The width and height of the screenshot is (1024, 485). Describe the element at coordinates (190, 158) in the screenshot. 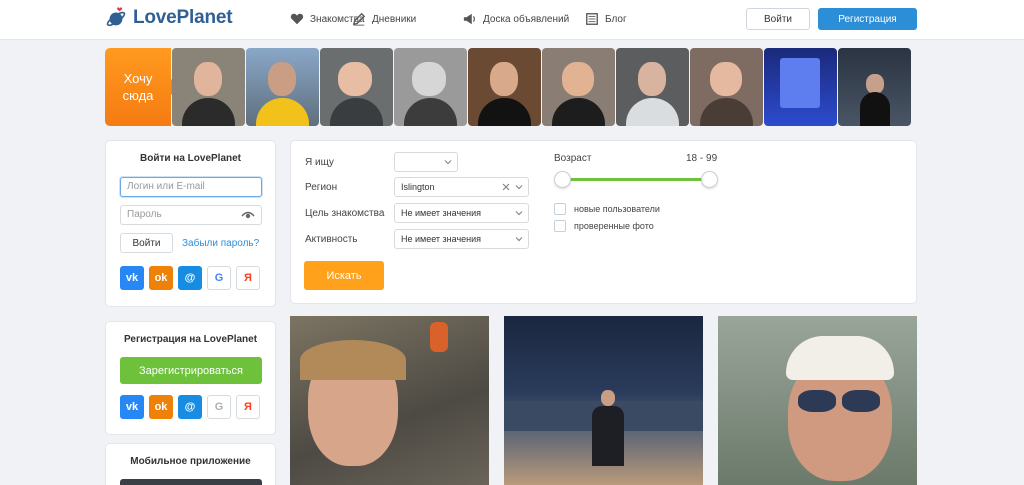

I see `login-title: Войти на LovePlanet` at that location.